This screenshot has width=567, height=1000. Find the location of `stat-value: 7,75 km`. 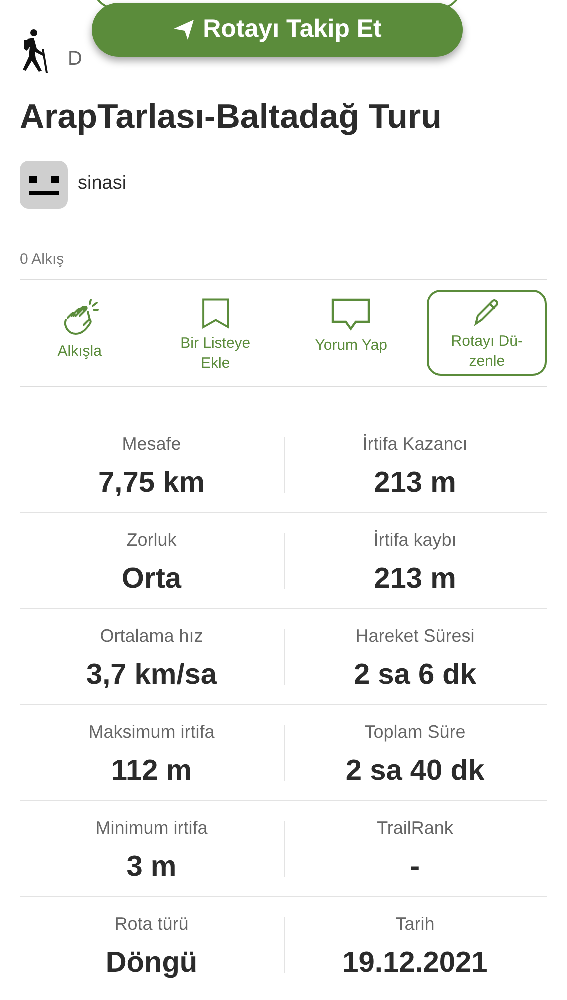

stat-value: 7,75 km is located at coordinates (151, 483).